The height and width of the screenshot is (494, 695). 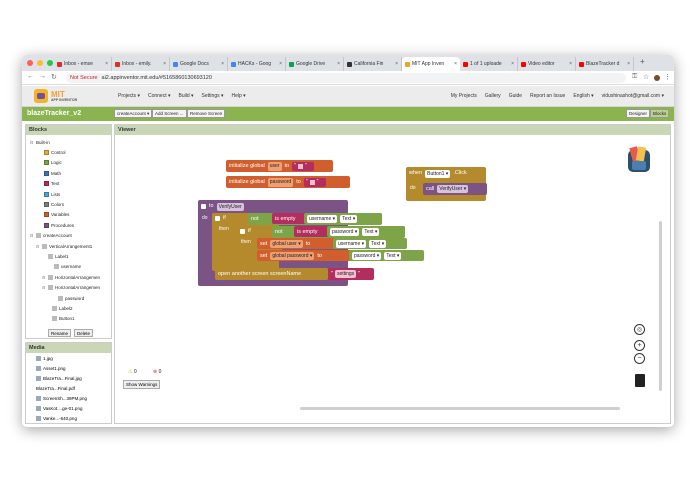 What do you see at coordinates (68, 194) in the screenshot?
I see `builtin-lists: Lists` at bounding box center [68, 194].